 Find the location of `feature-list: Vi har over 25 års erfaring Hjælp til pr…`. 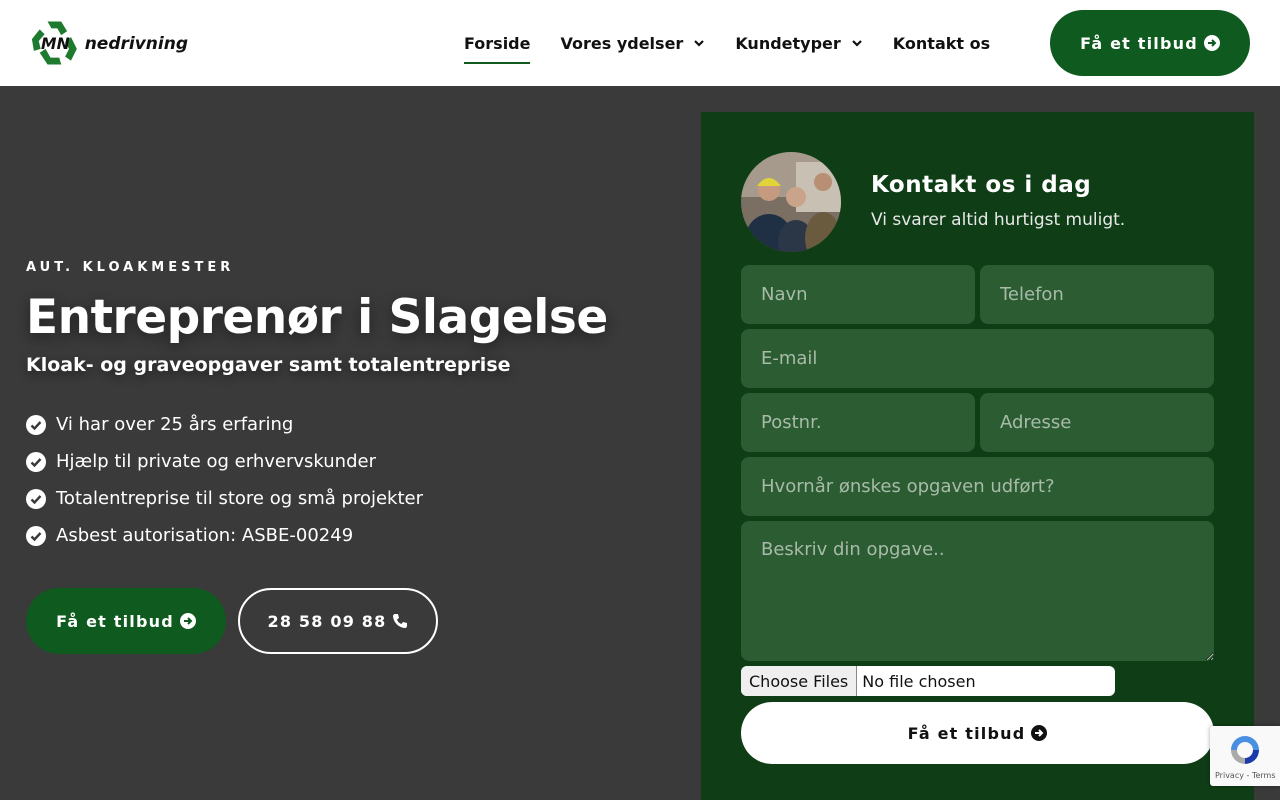

feature-list: Vi har over 25 års erfaring Hjælp til pr… is located at coordinates (224, 480).